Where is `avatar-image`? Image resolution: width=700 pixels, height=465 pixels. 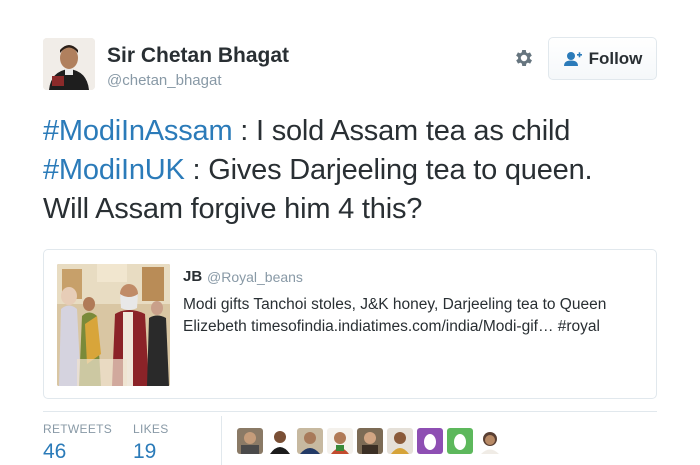 avatar-image is located at coordinates (69, 64).